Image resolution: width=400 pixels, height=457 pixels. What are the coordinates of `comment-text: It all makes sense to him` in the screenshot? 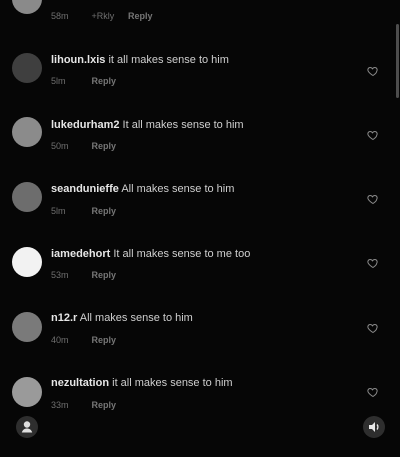 It's located at (183, 125).